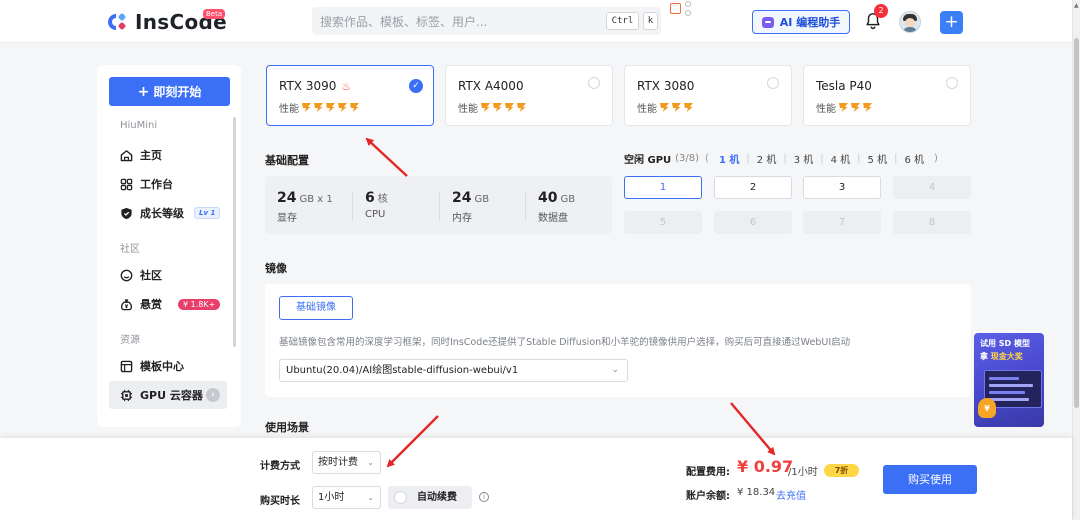 Image resolution: width=1080 pixels, height=520 pixels. What do you see at coordinates (910, 22) in the screenshot?
I see `avatar` at bounding box center [910, 22].